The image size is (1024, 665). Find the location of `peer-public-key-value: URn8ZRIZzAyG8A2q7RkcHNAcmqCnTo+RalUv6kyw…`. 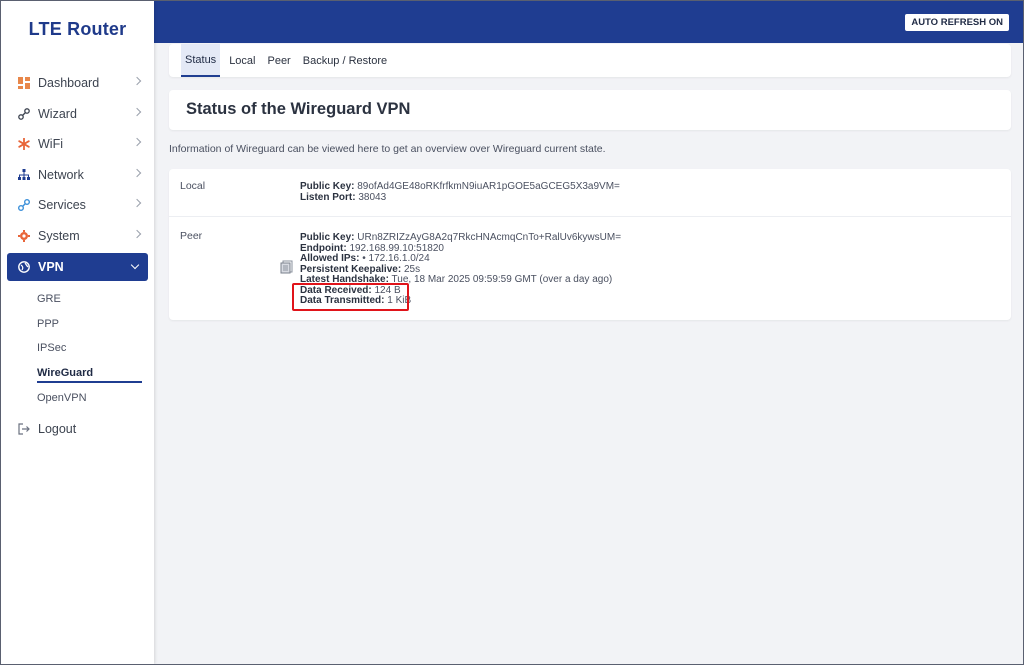

peer-public-key-value: URn8ZRIZzAyG8A2q7RkcHNAcmqCnTo+RalUv6kyw… is located at coordinates (489, 237).